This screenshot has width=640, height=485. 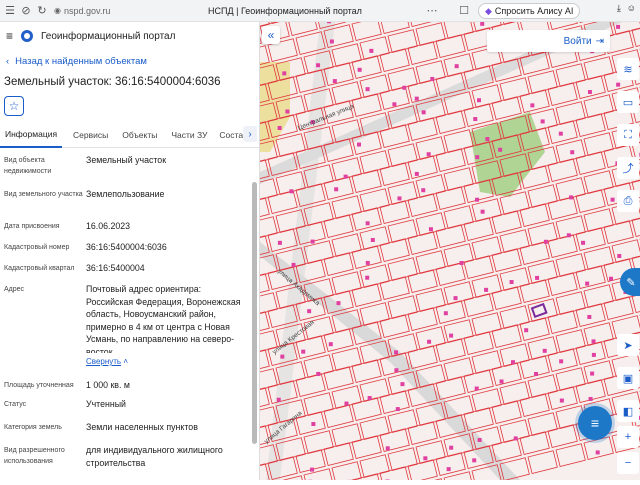 What do you see at coordinates (578, 41) in the screenshot?
I see `login-label: Войти` at bounding box center [578, 41].